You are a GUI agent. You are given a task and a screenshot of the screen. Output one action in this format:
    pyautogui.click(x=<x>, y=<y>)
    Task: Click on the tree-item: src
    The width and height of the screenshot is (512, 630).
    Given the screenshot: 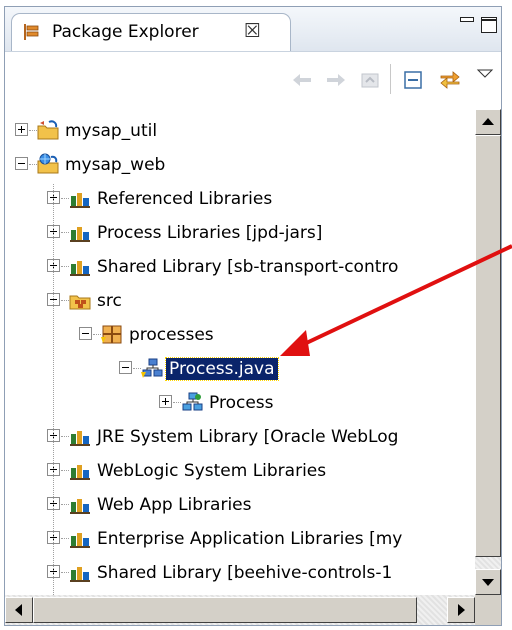 What is the action you would take?
    pyautogui.click(x=240, y=301)
    